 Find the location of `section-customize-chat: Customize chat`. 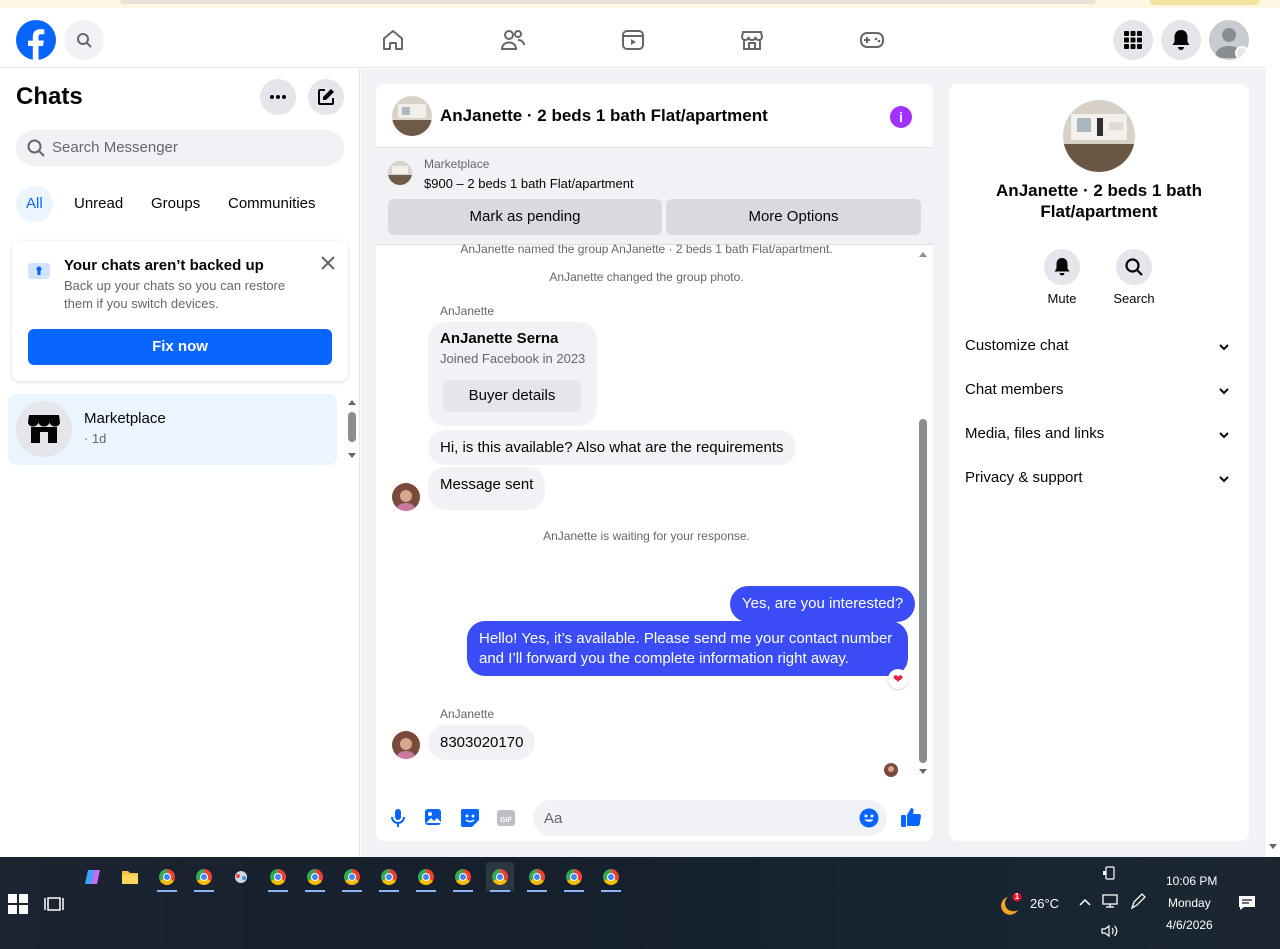

section-customize-chat: Customize chat is located at coordinates (1099, 349).